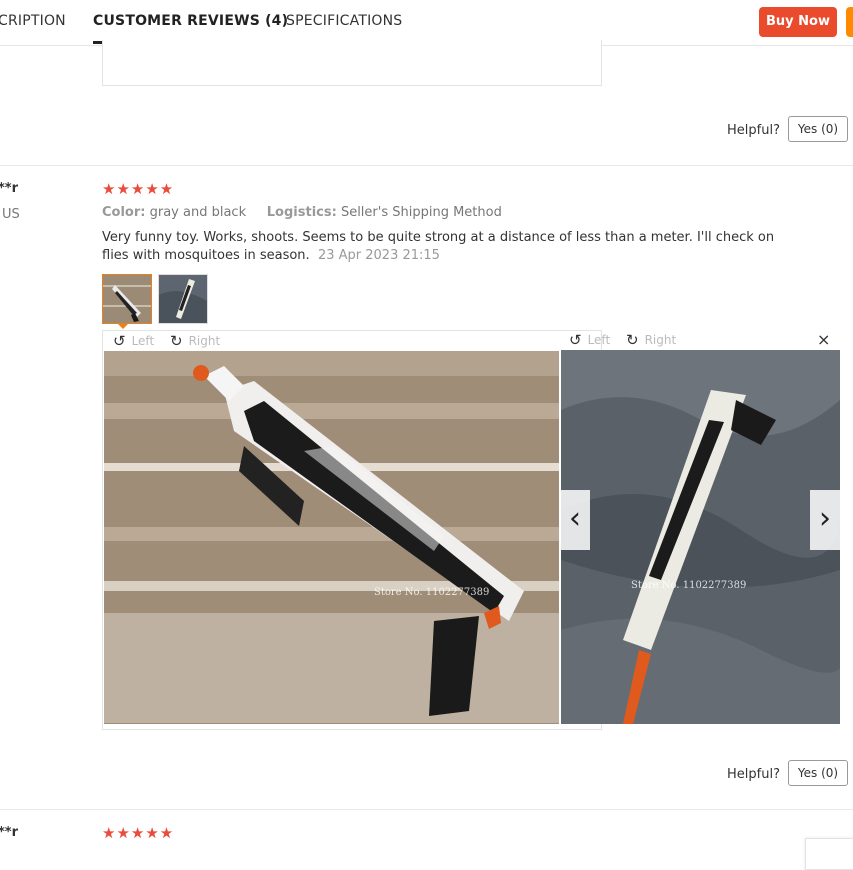 This screenshot has height=870, width=853. What do you see at coordinates (798, 22) in the screenshot?
I see `buy-now-button: Buy Now` at bounding box center [798, 22].